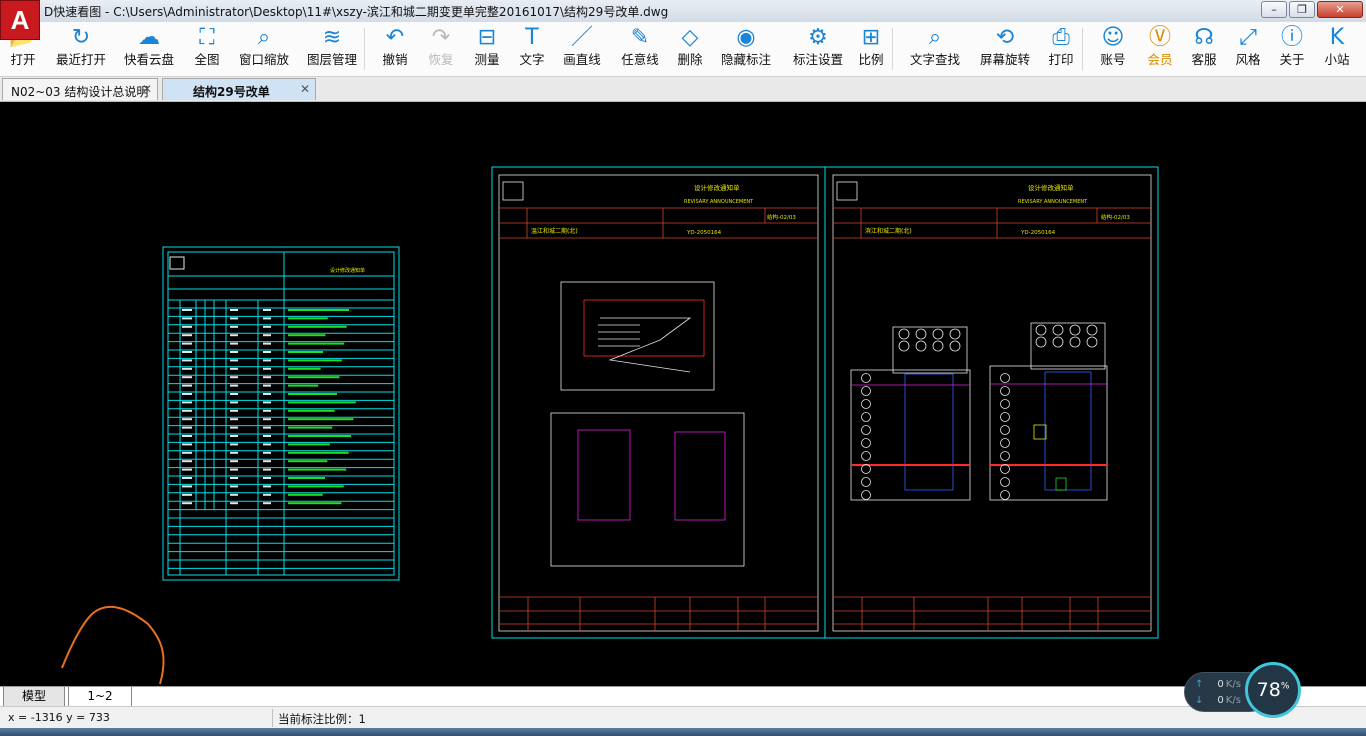 Image resolution: width=1366 pixels, height=736 pixels. I want to click on toolbar-button-undo: ↶ 撤销, so click(395, 49).